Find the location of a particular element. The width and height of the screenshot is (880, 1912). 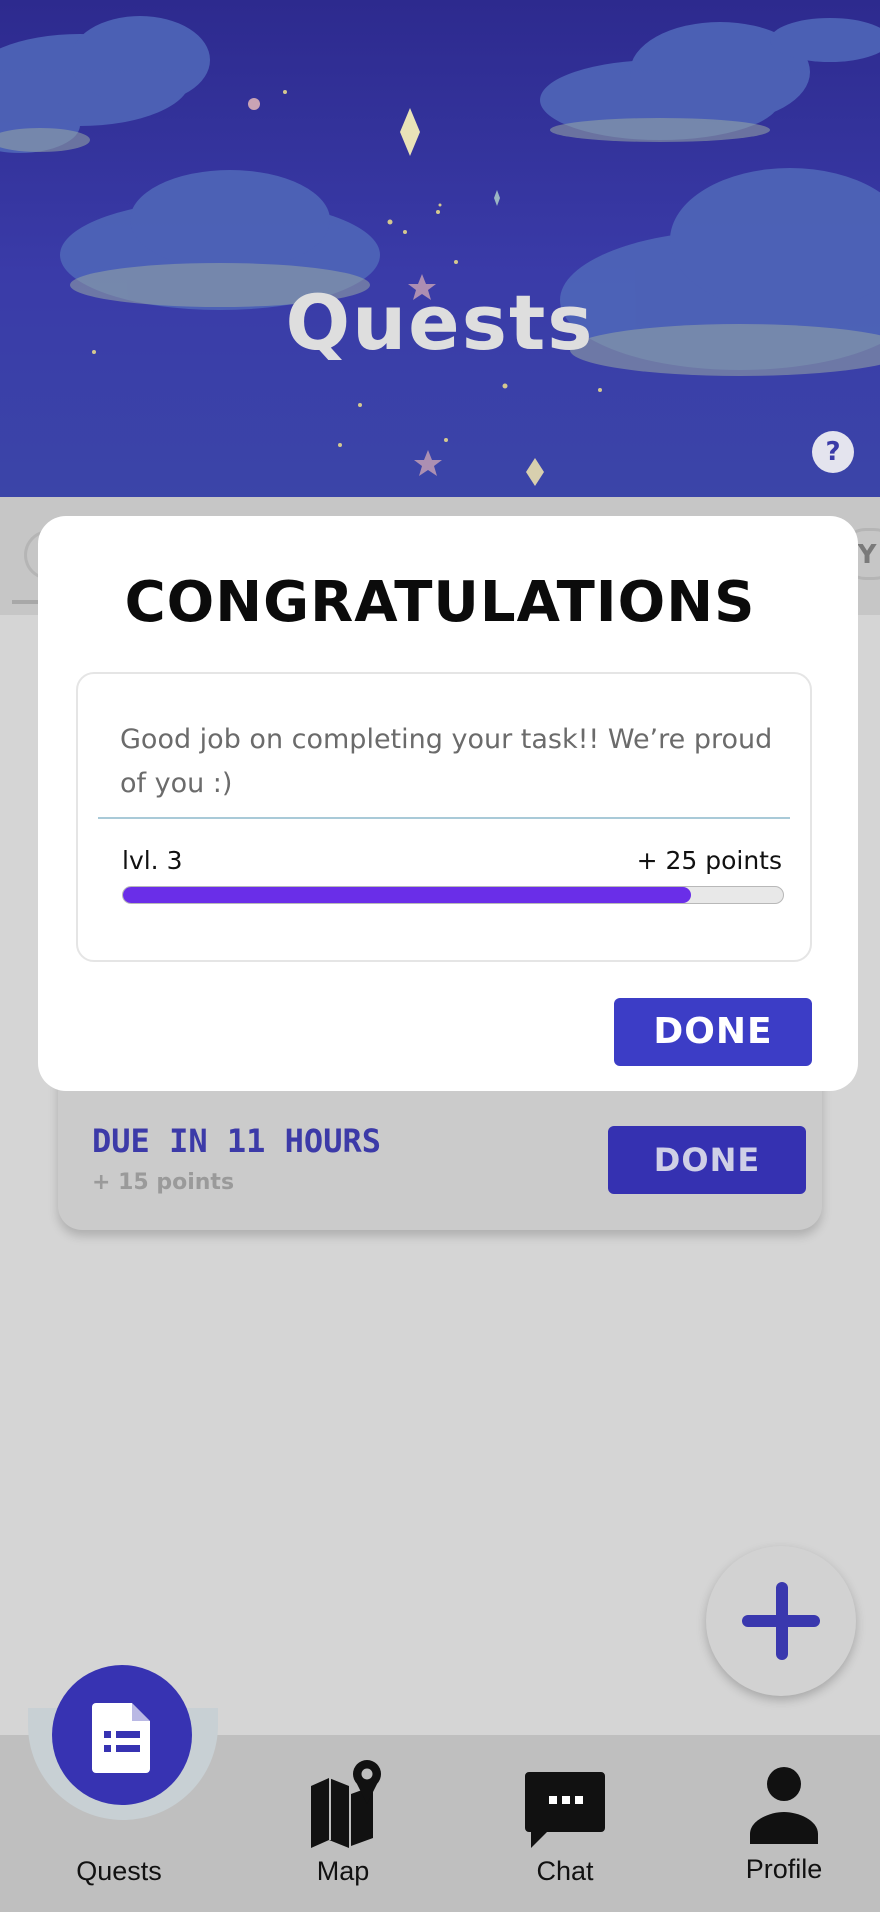

nav-item-profile is located at coordinates (784, 1807).